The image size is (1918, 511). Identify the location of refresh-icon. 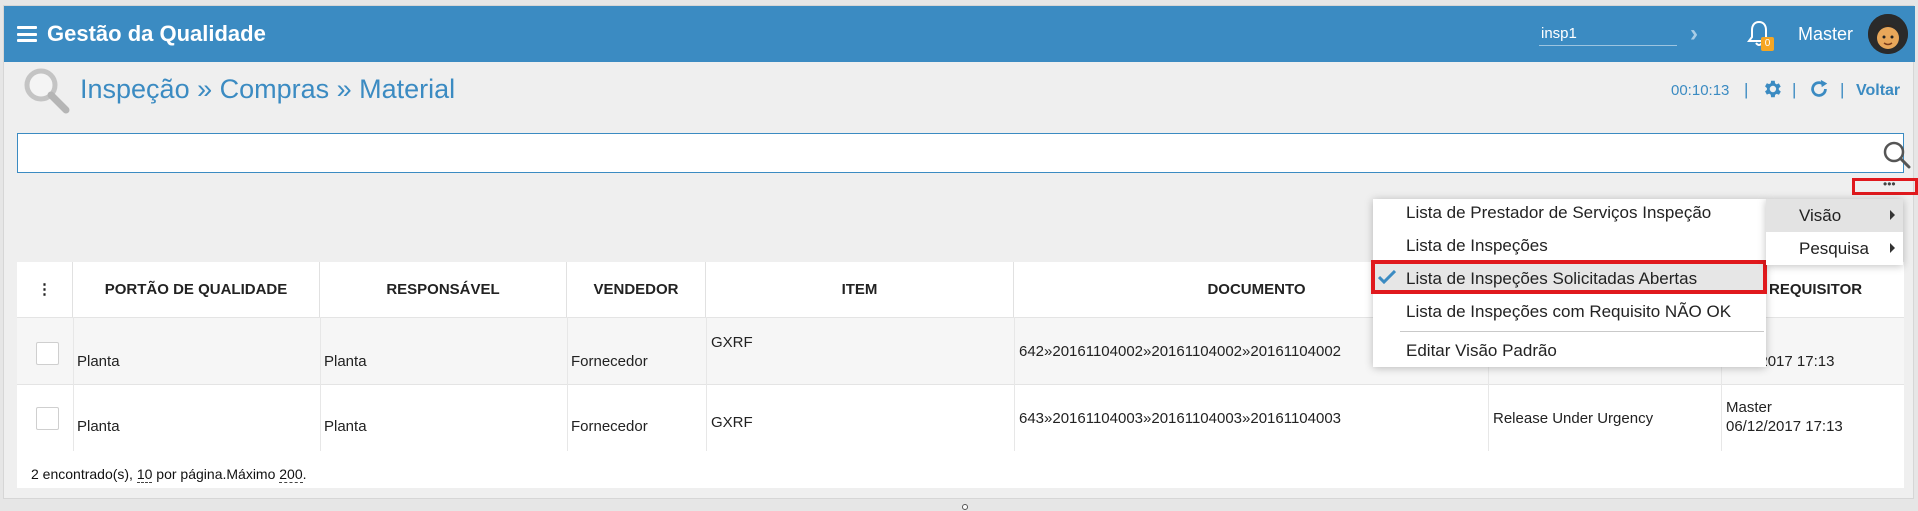
(1819, 89).